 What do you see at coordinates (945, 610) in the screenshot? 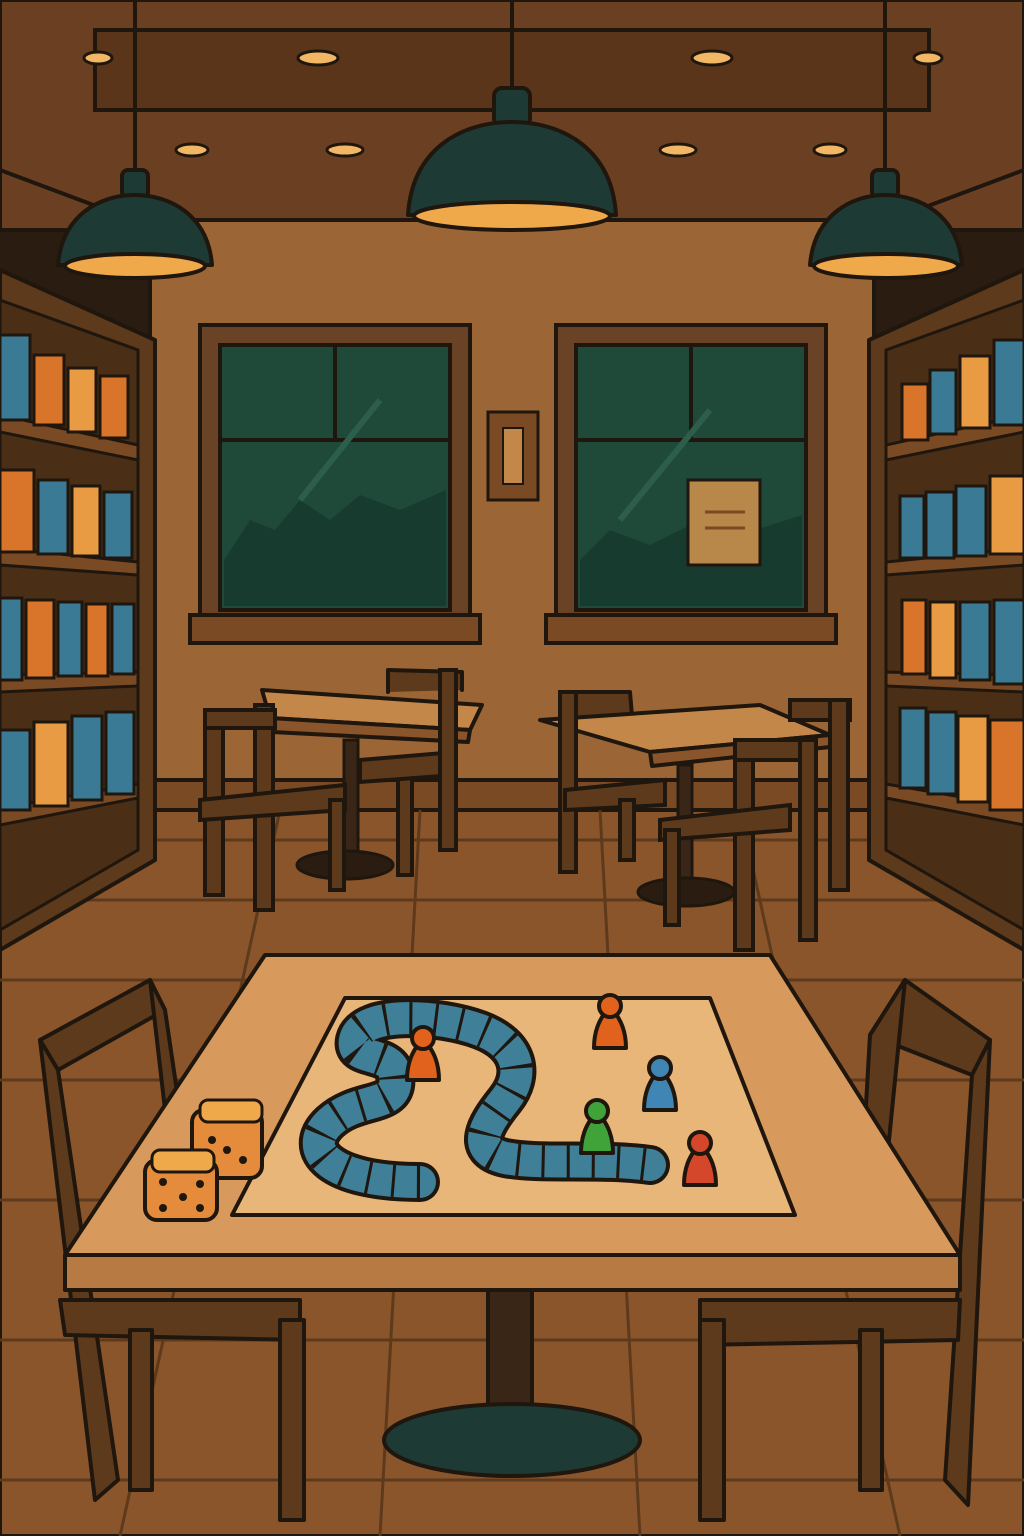
I see `right-bookshelf` at bounding box center [945, 610].